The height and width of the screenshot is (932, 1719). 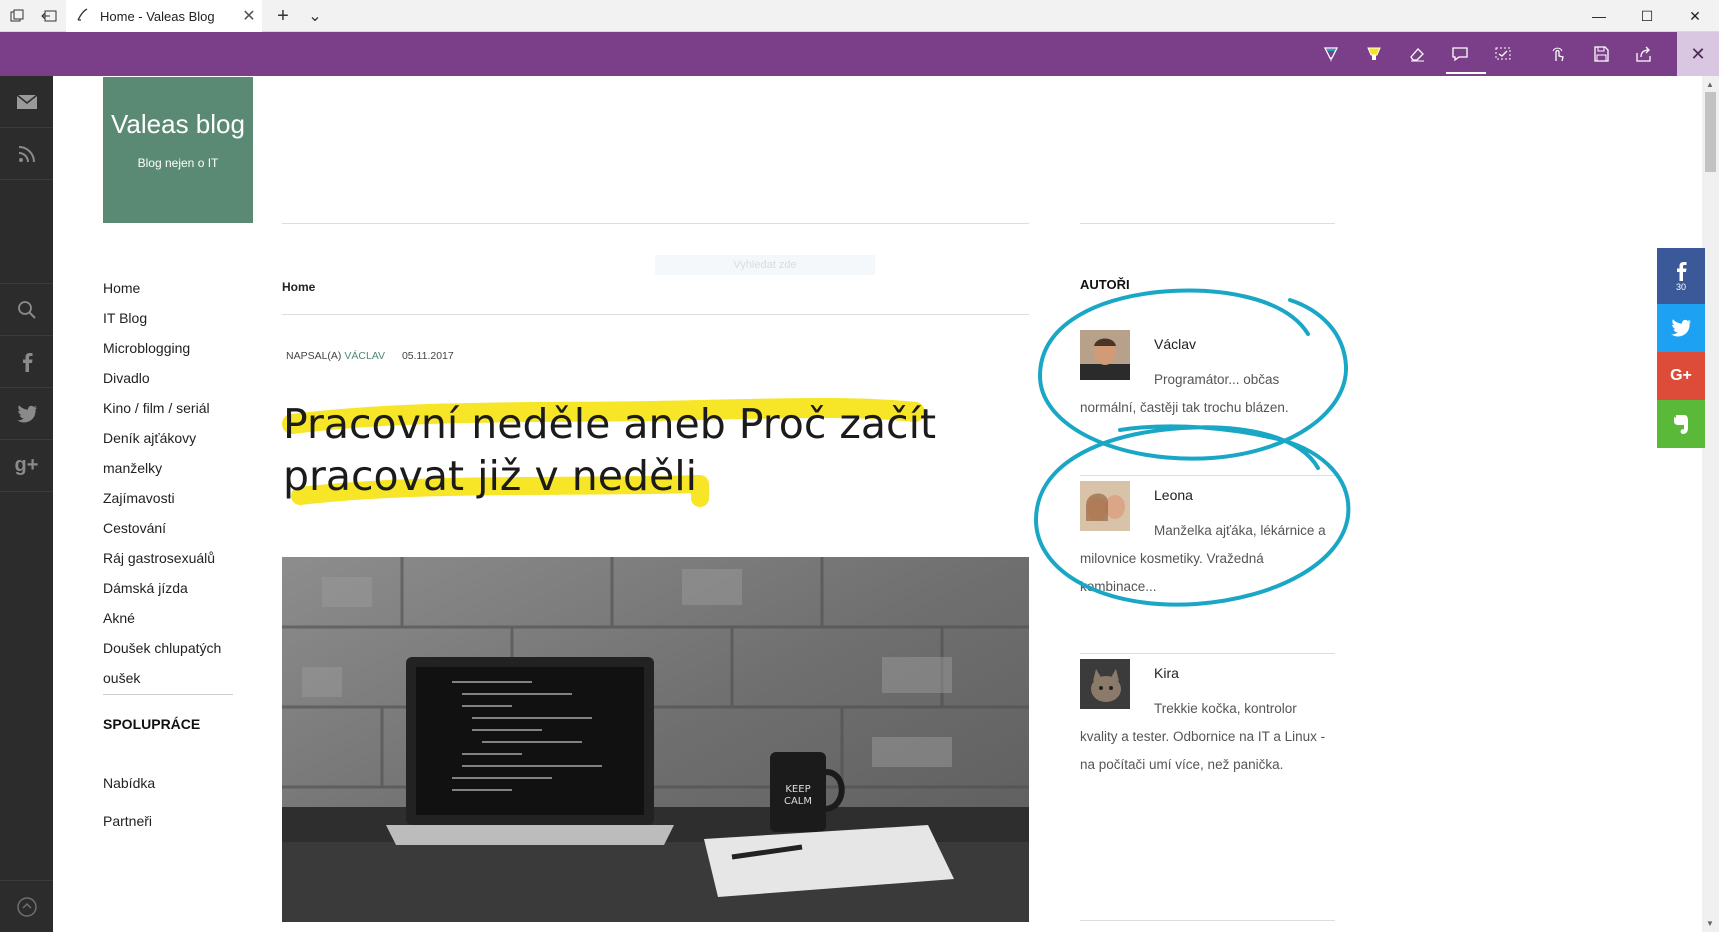 I want to click on author-name-vaclav: Václav, so click(x=1175, y=344).